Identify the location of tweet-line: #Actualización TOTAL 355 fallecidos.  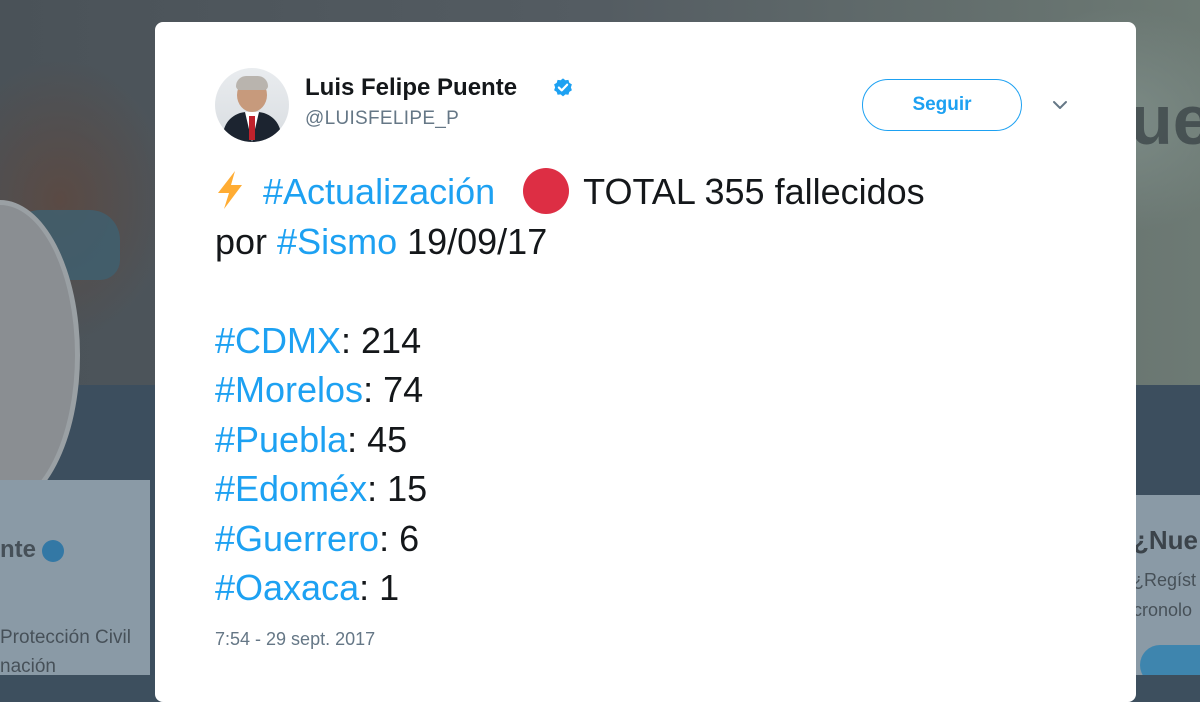
(655, 192).